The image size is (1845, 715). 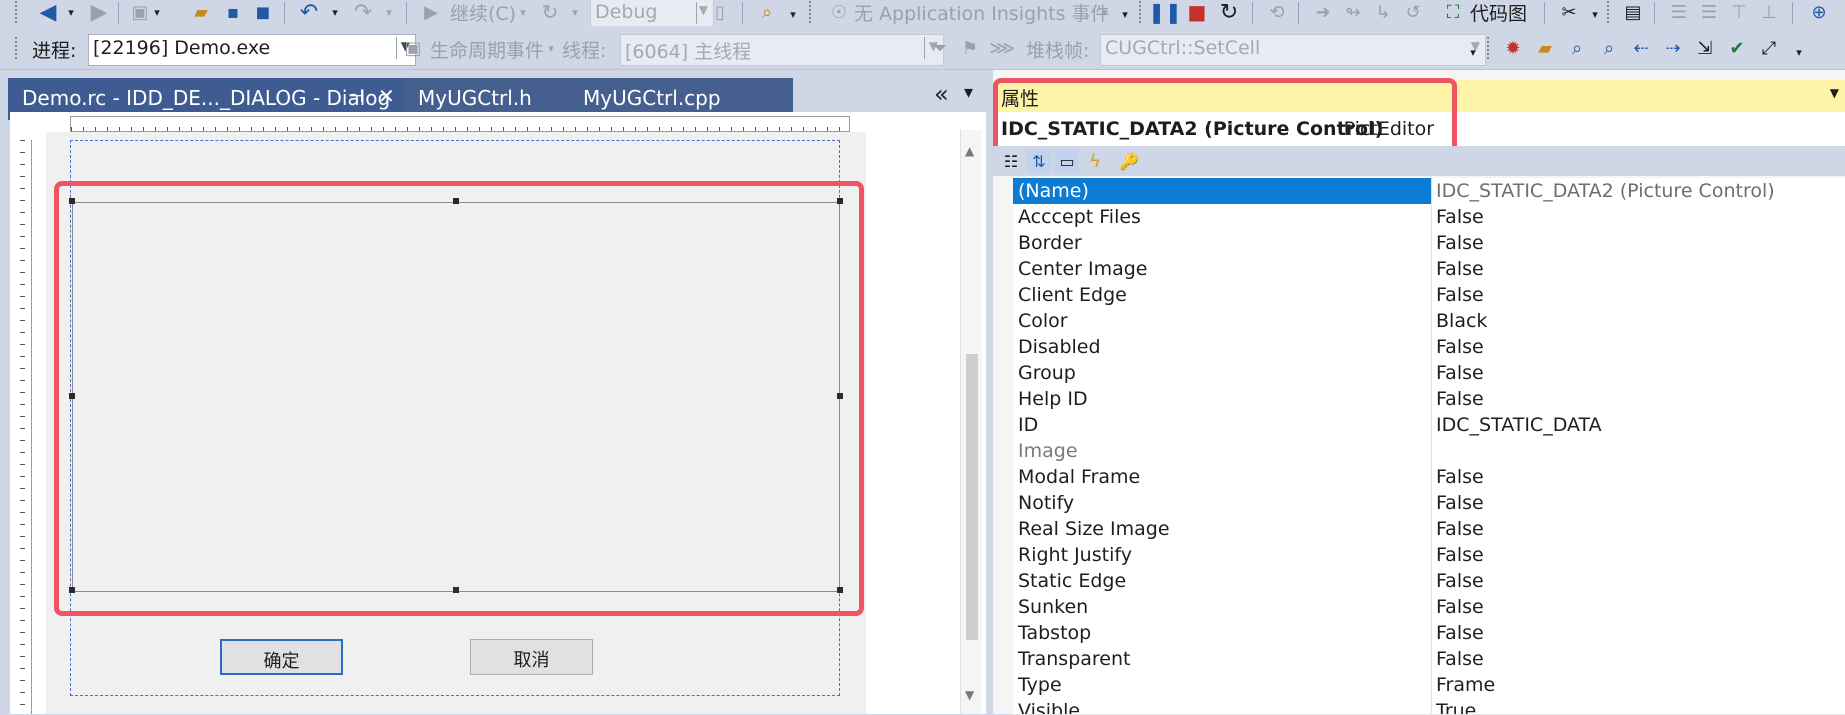 What do you see at coordinates (1456, 707) in the screenshot?
I see `property-value: True` at bounding box center [1456, 707].